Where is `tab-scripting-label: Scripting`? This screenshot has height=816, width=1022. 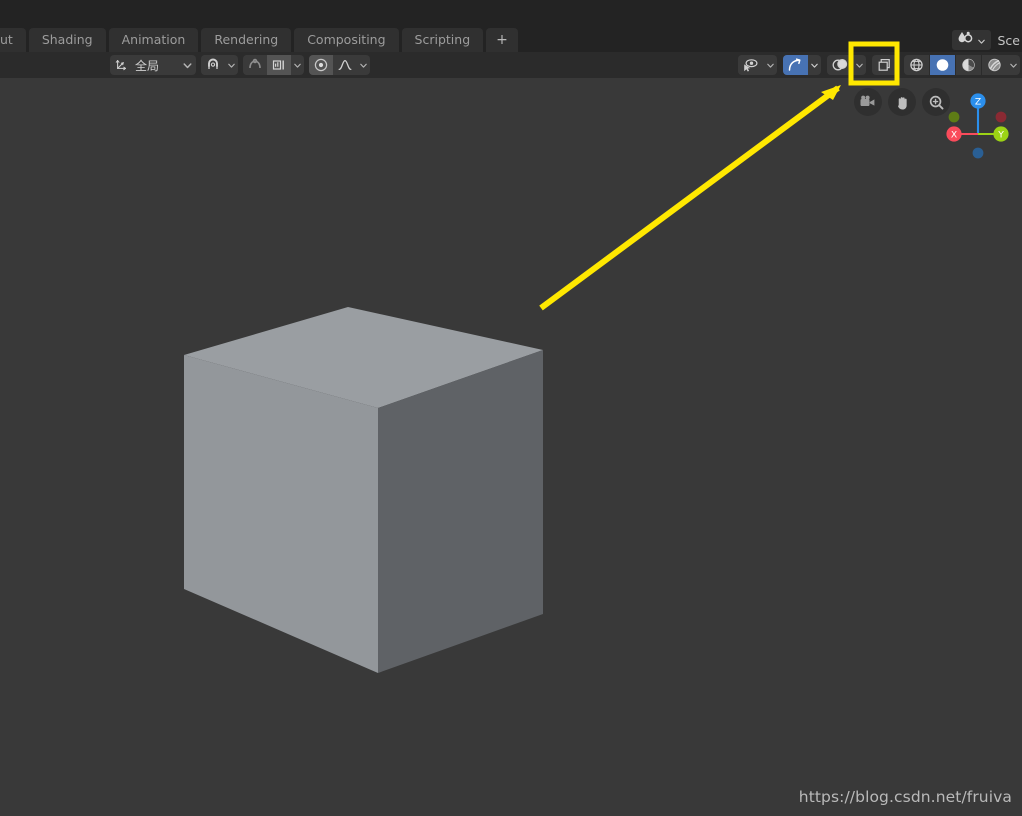
tab-scripting-label: Scripting is located at coordinates (442, 39).